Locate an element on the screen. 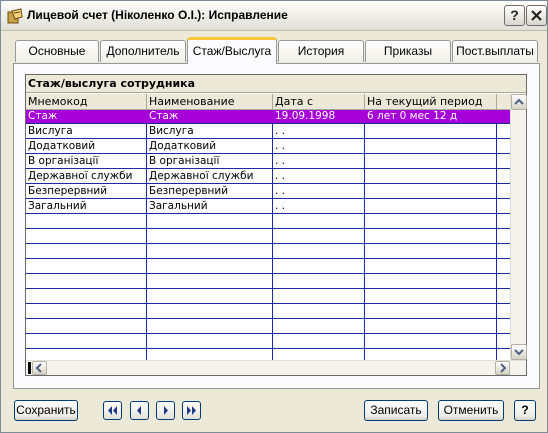  chevron-right-icon is located at coordinates (503, 368).